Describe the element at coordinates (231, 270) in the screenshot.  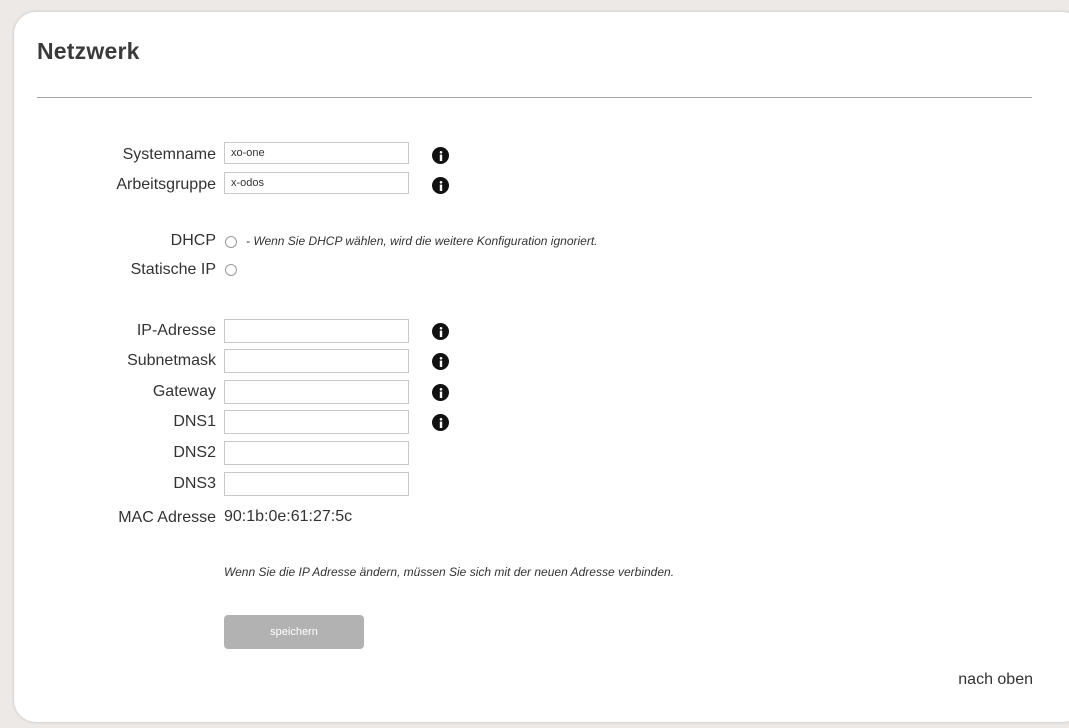
I see `static-ip-radio` at that location.